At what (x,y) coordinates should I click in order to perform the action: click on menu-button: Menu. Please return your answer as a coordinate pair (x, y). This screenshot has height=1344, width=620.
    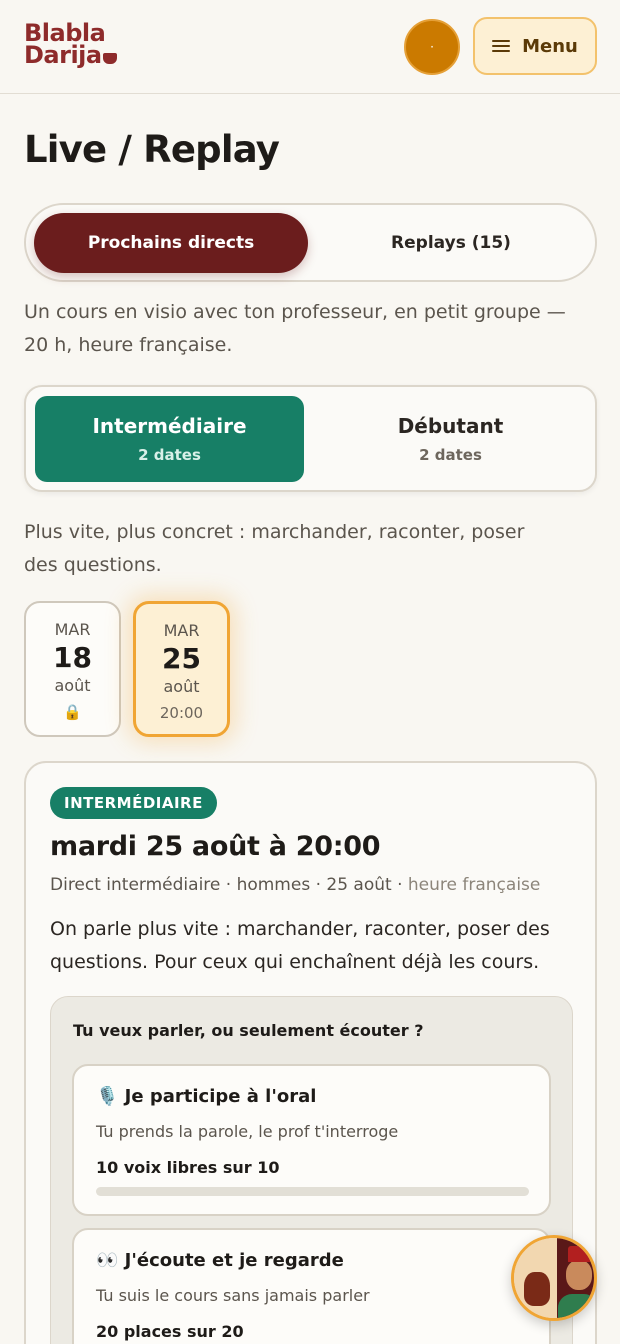
    Looking at the image, I should click on (535, 46).